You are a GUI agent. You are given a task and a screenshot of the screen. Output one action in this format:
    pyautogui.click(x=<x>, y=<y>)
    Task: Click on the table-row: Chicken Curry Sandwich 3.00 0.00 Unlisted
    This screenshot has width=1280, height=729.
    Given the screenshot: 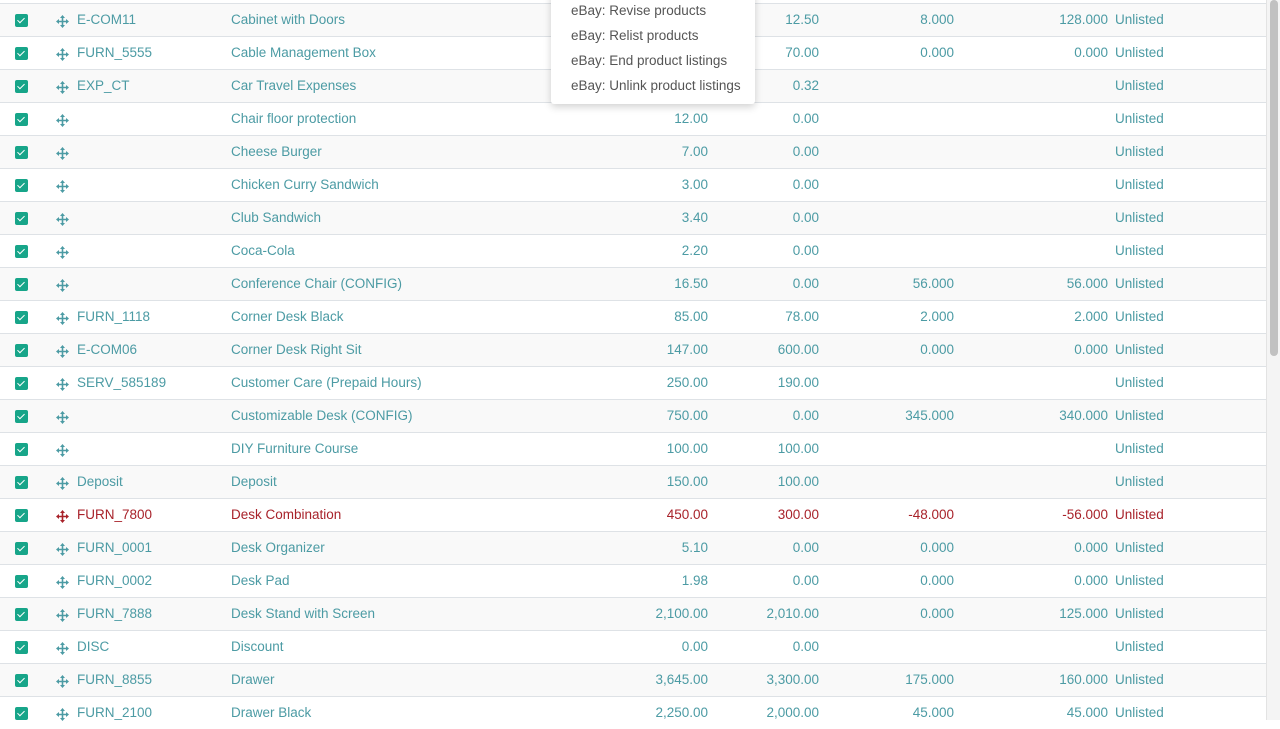 What is the action you would take?
    pyautogui.click(x=633, y=184)
    